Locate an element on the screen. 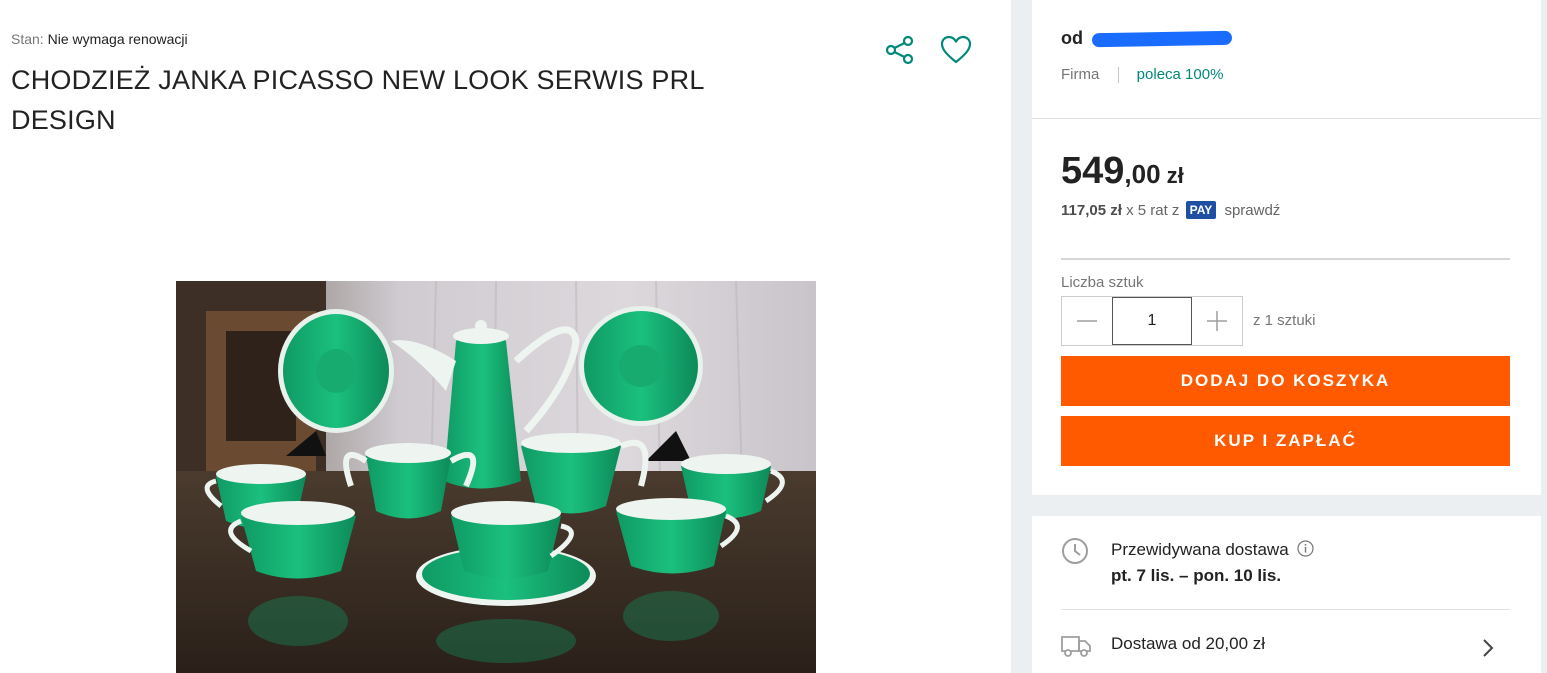 The height and width of the screenshot is (673, 1547). price-currency: zł is located at coordinates (1175, 175).